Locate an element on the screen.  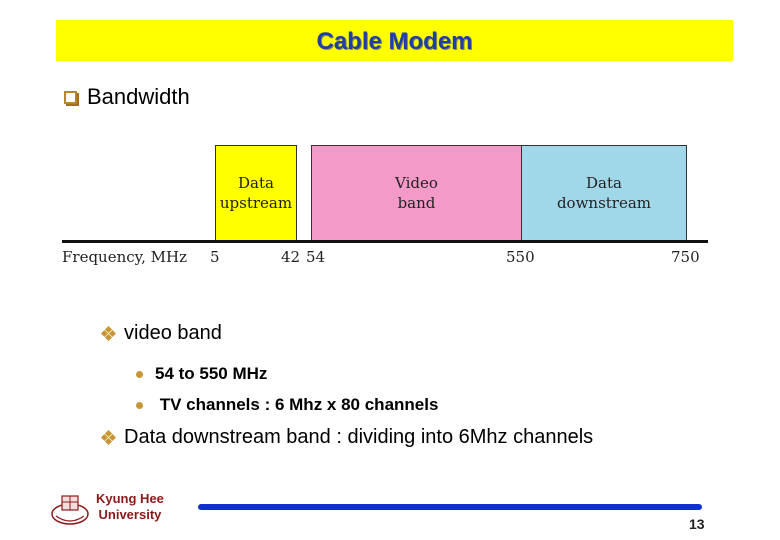
tick-label: 5 is located at coordinates (215, 257).